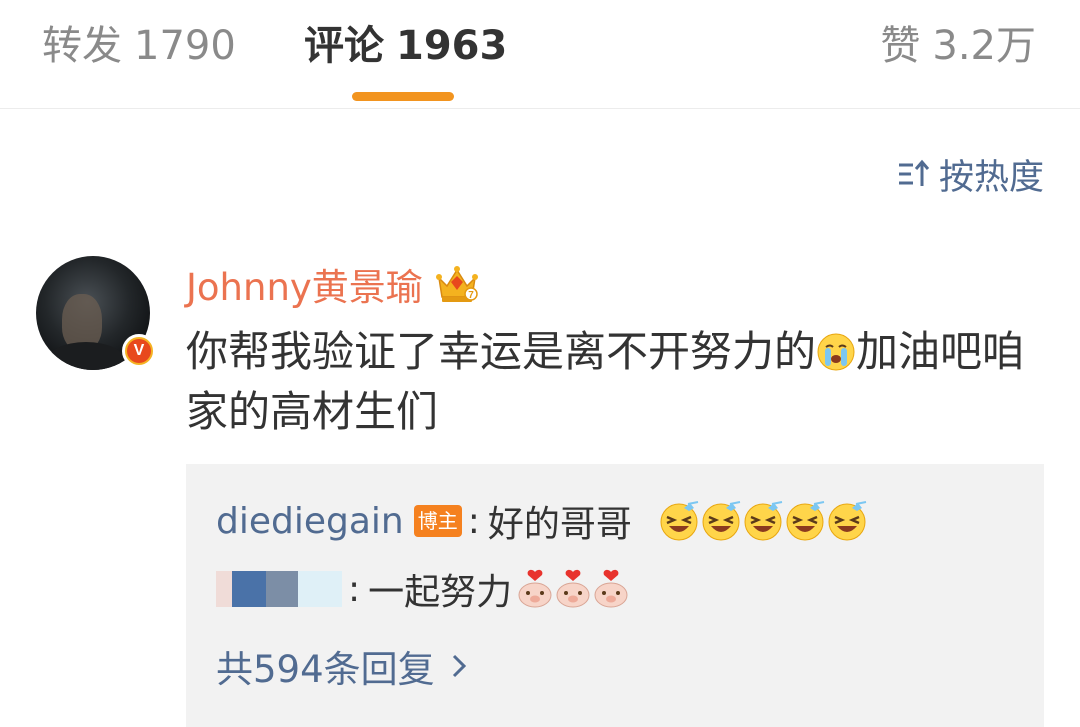 The height and width of the screenshot is (727, 1080). What do you see at coordinates (559, 524) in the screenshot?
I see `reply-text: 好的哥哥` at bounding box center [559, 524].